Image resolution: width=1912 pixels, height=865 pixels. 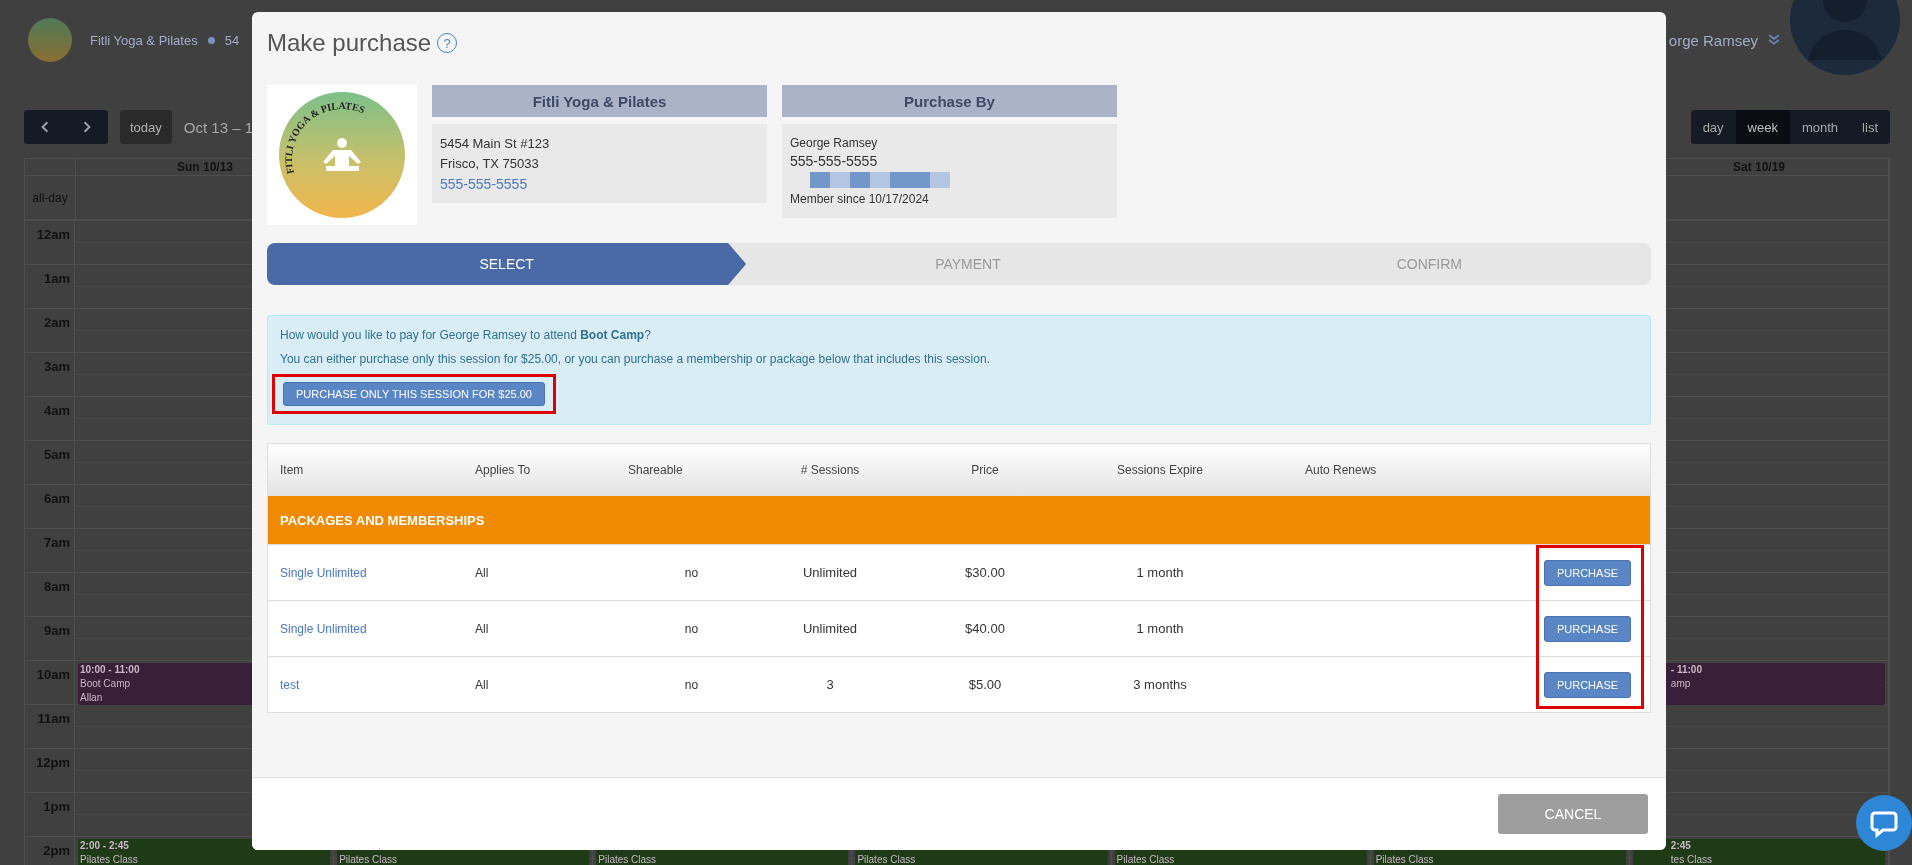 What do you see at coordinates (985, 572) in the screenshot?
I see `table-cell: $30.00` at bounding box center [985, 572].